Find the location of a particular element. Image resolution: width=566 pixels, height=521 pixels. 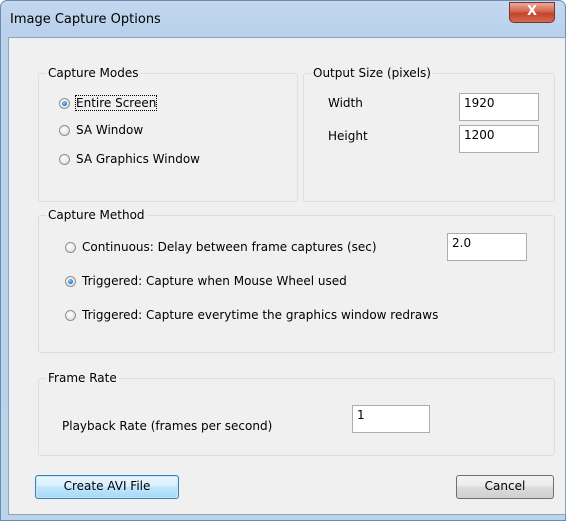

cancel-button: Cancel is located at coordinates (505, 487).